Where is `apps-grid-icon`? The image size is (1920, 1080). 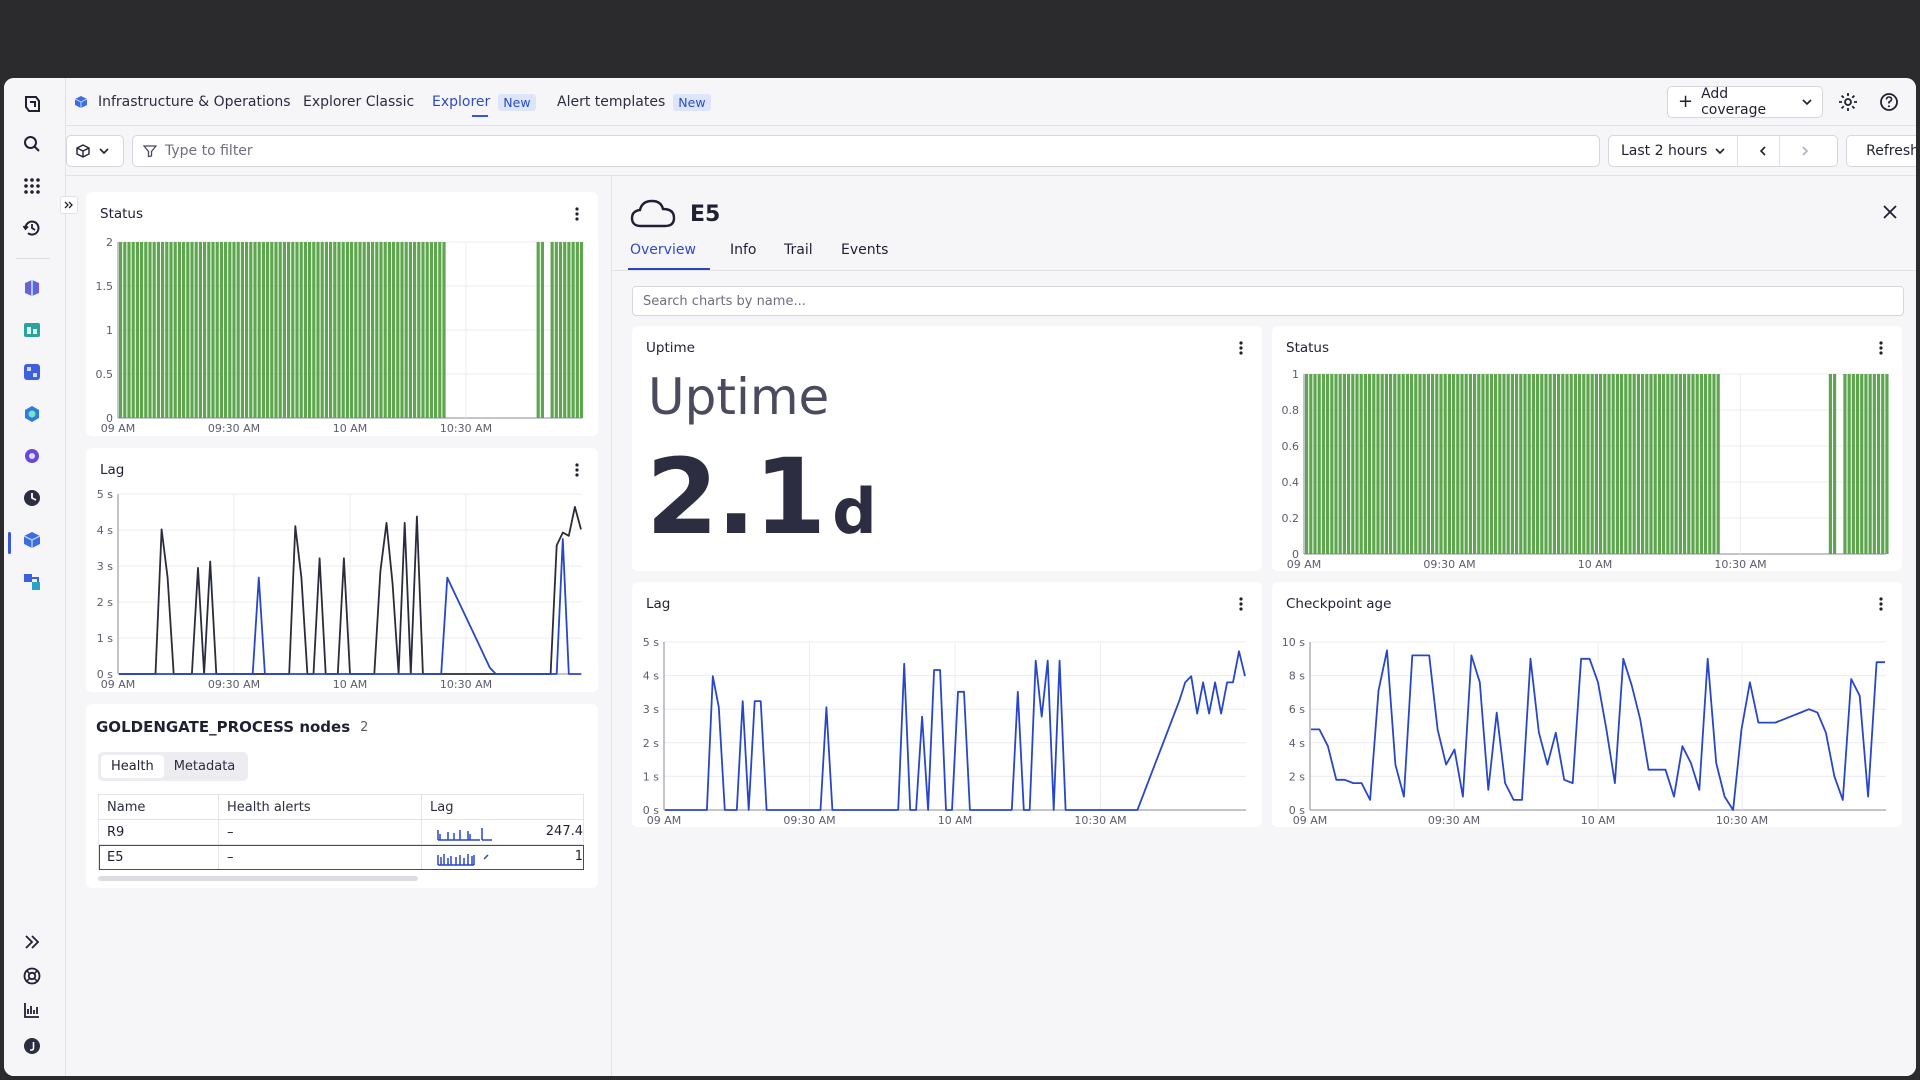
apps-grid-icon is located at coordinates (32, 186).